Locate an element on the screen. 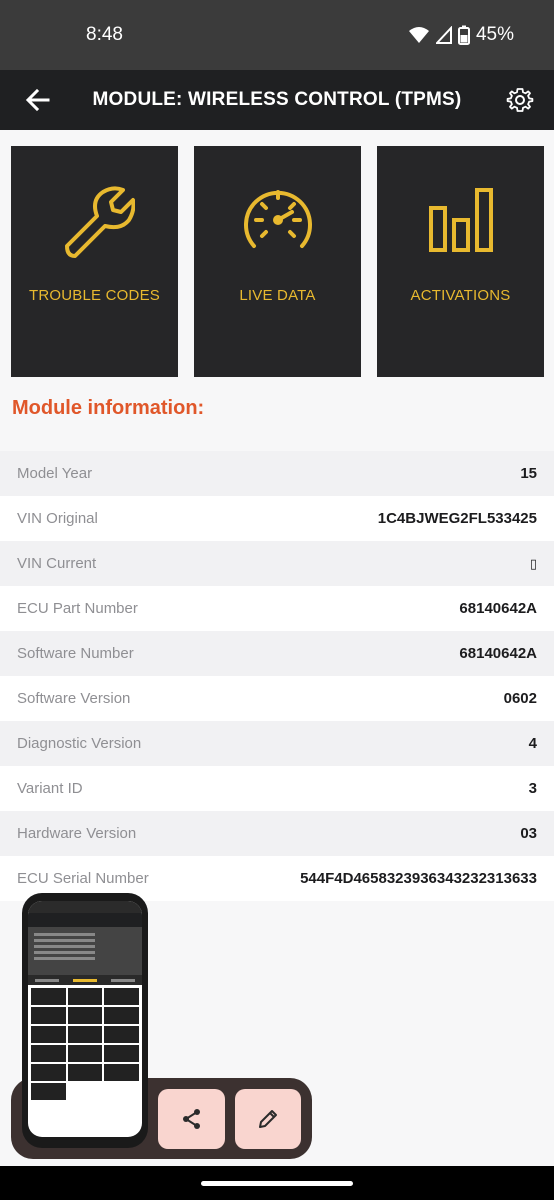 Image resolution: width=554 pixels, height=1200 pixels. activations-tile: ACTIVATIONS is located at coordinates (460, 261).